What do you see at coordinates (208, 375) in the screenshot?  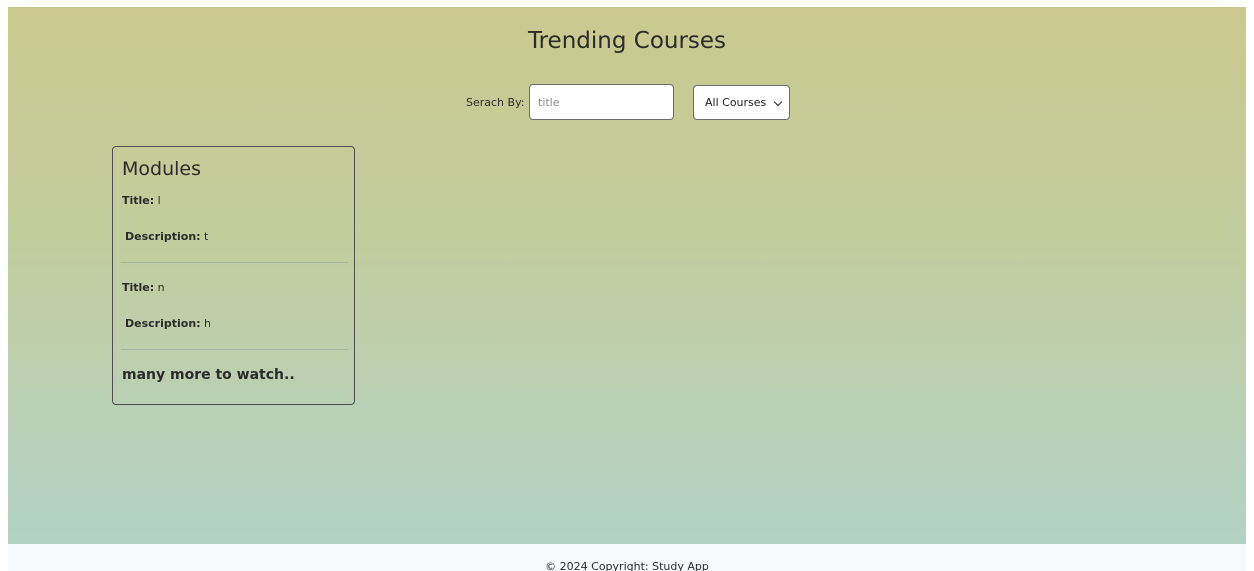 I see `more-modules-text: many more to watch..` at bounding box center [208, 375].